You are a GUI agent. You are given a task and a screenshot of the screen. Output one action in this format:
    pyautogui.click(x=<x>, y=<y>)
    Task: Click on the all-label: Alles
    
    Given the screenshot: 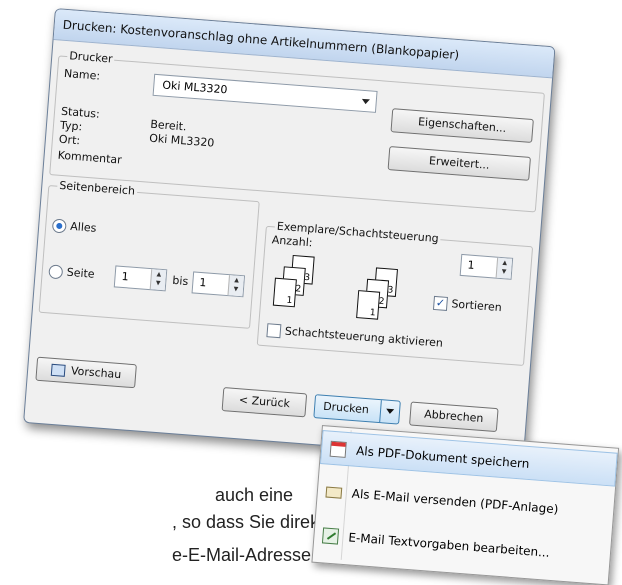 What is the action you would take?
    pyautogui.click(x=83, y=227)
    